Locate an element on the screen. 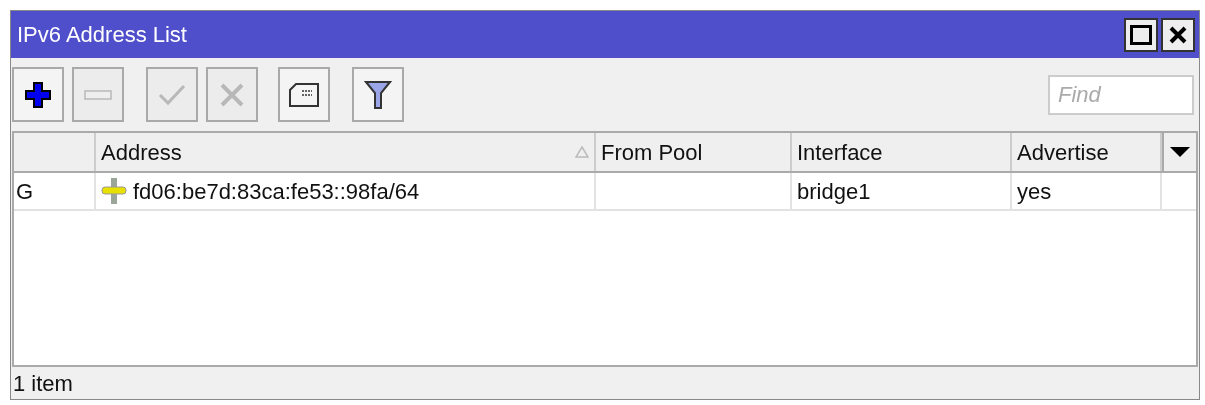  column-header: Advertise is located at coordinates (1087, 152).